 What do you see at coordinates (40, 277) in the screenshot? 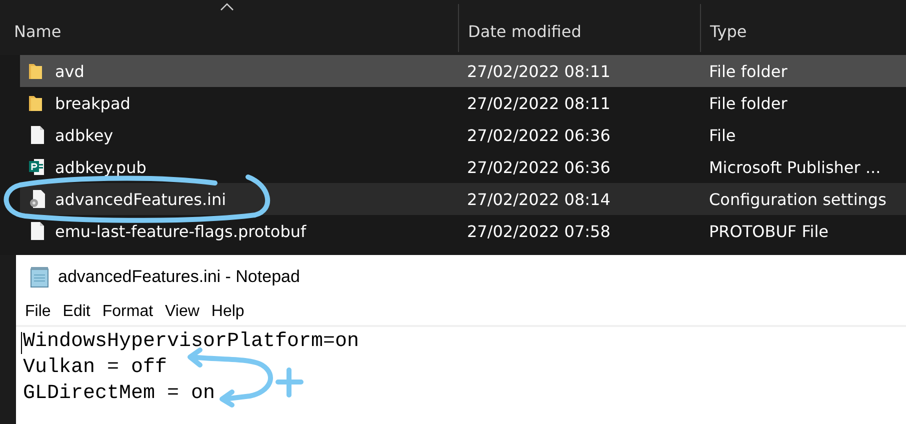
I see `notepad-icon` at bounding box center [40, 277].